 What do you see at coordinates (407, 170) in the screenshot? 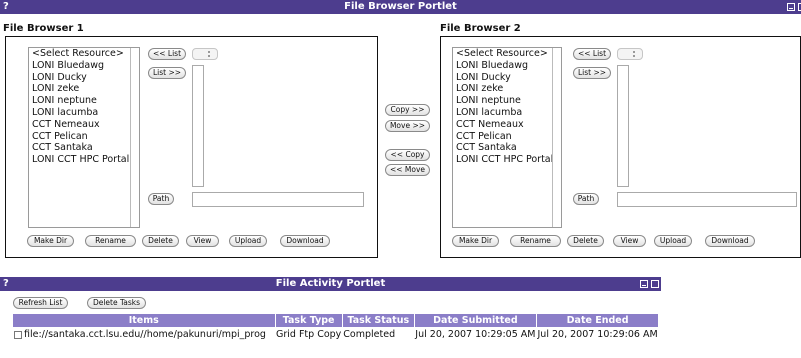
I see `move-left-button: << Move` at bounding box center [407, 170].